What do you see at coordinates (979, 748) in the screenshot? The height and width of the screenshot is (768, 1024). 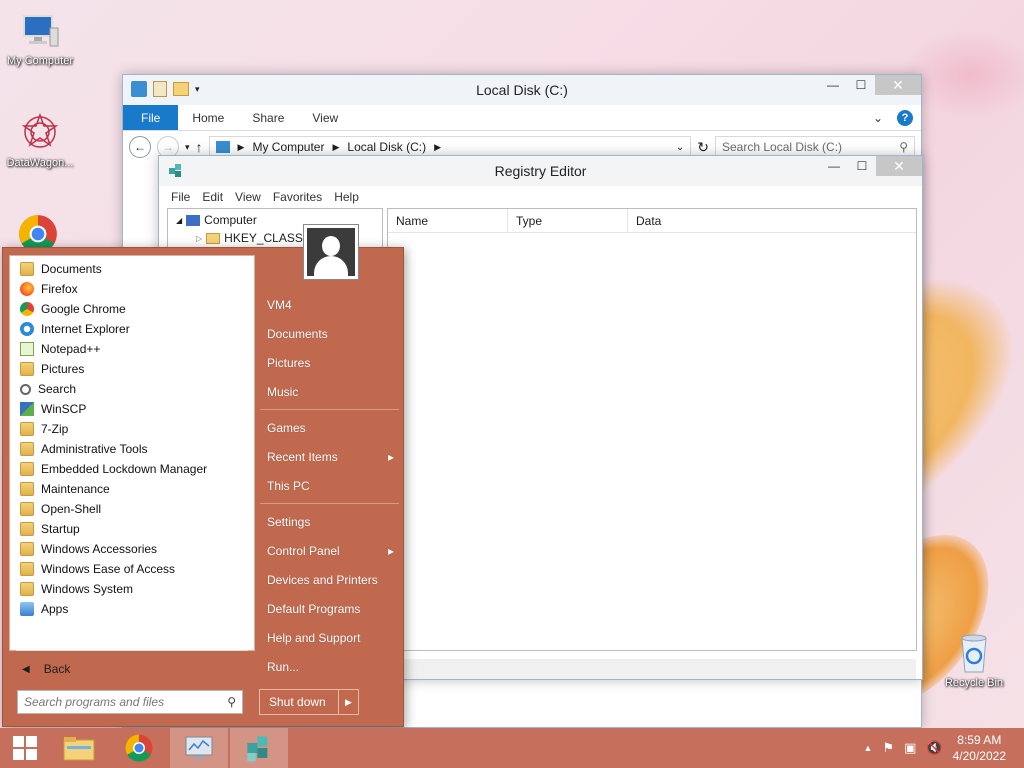 I see `clock: 8:59 AM 4/20/2022` at bounding box center [979, 748].